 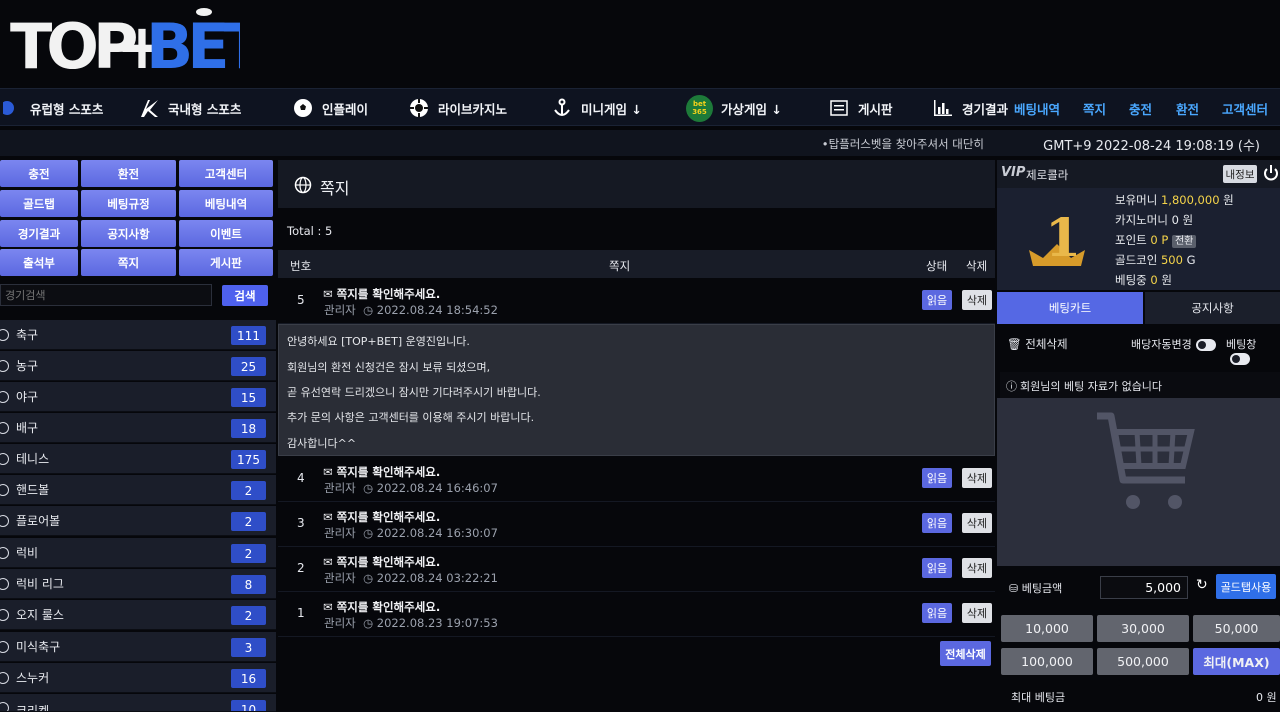 What do you see at coordinates (368, 578) in the screenshot?
I see `clock-icon: ◷` at bounding box center [368, 578].